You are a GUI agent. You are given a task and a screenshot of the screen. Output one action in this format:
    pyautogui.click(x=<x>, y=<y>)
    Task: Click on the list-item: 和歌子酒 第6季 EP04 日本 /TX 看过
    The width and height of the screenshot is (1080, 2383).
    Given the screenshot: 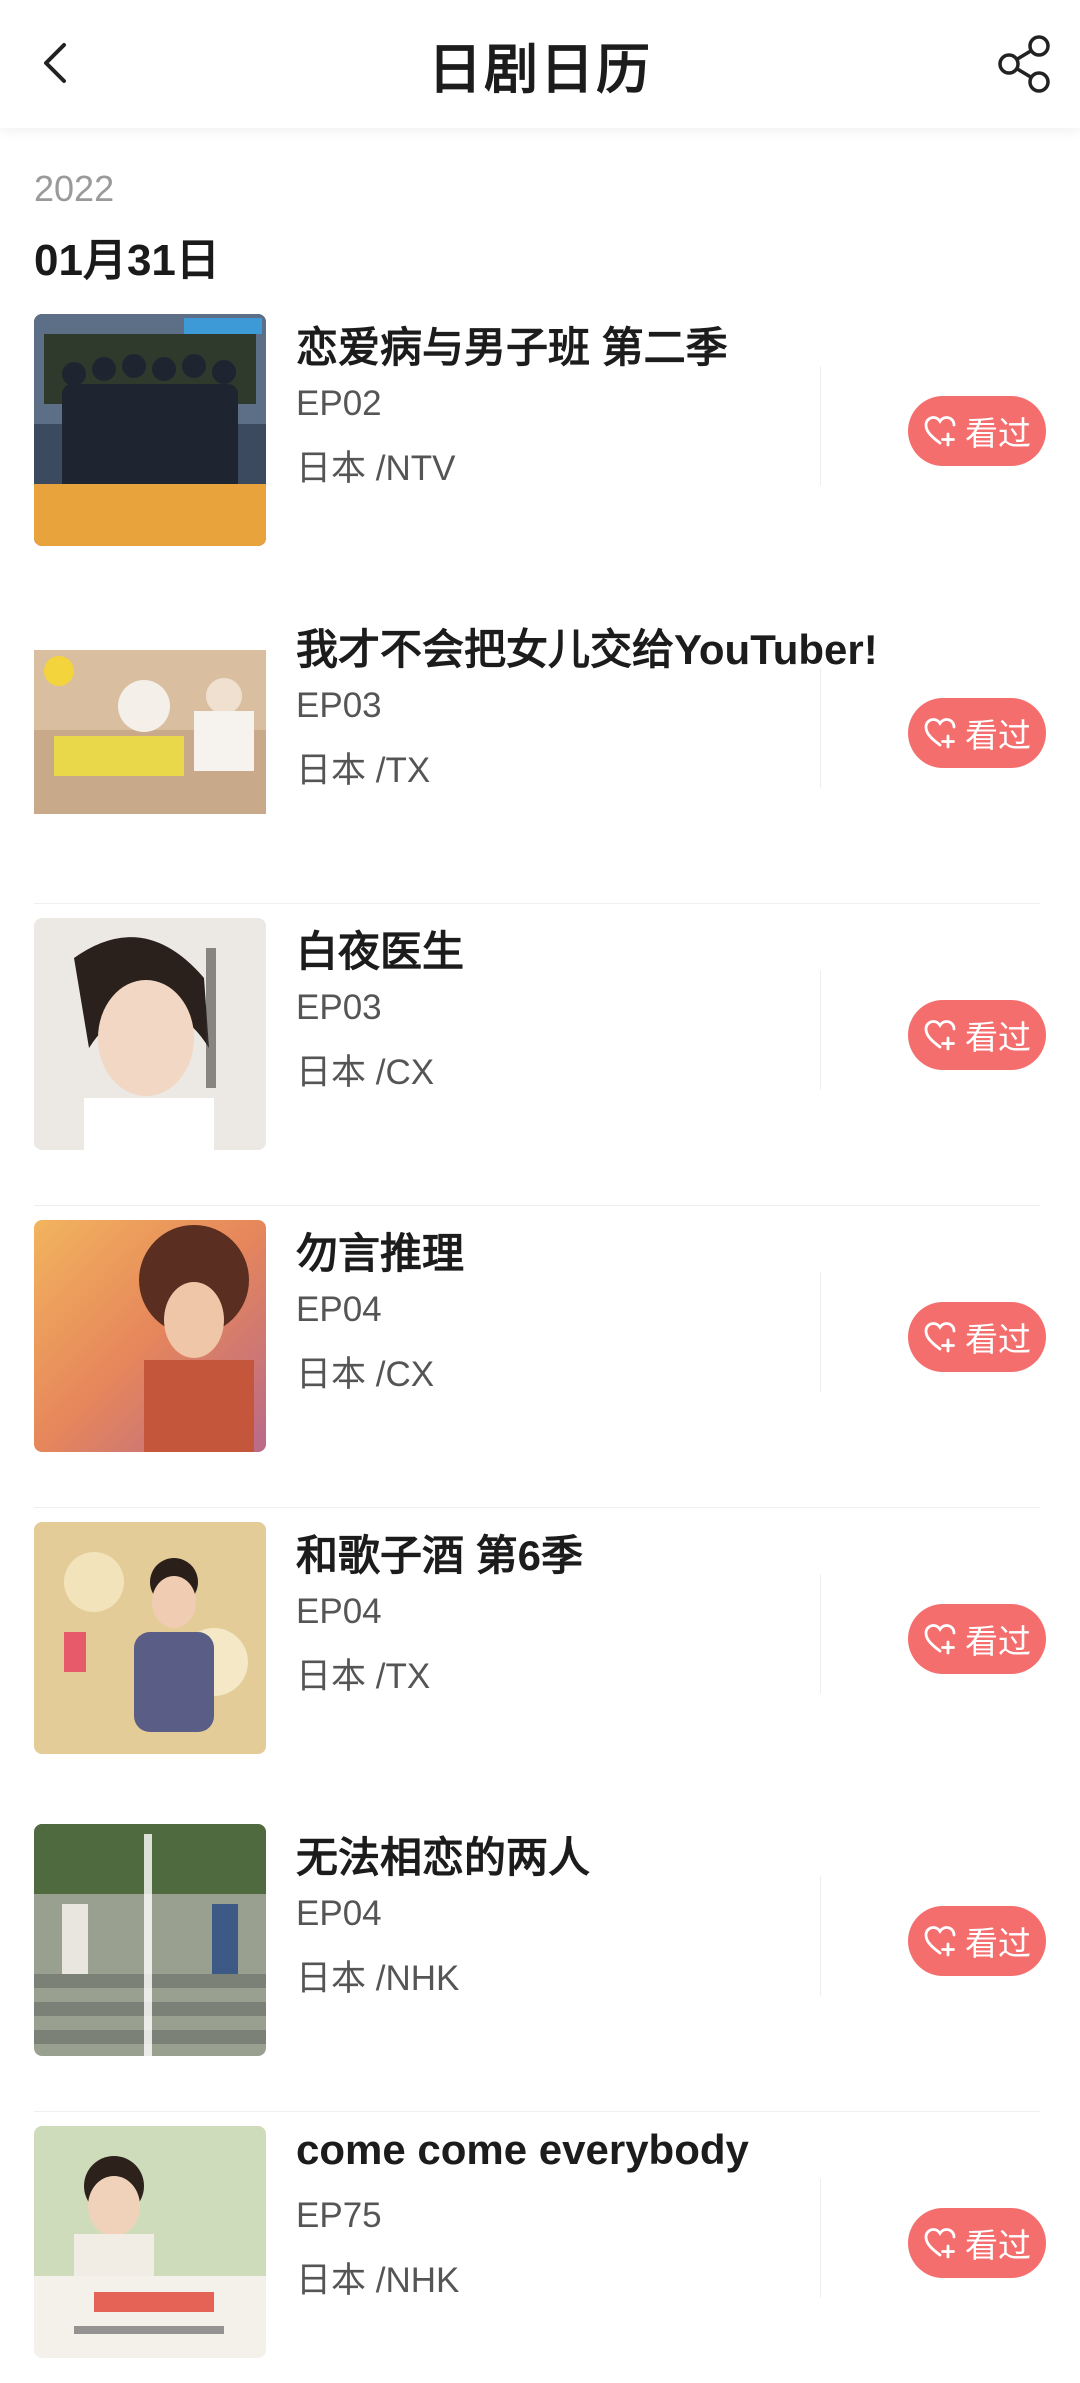 What is the action you would take?
    pyautogui.click(x=540, y=1659)
    